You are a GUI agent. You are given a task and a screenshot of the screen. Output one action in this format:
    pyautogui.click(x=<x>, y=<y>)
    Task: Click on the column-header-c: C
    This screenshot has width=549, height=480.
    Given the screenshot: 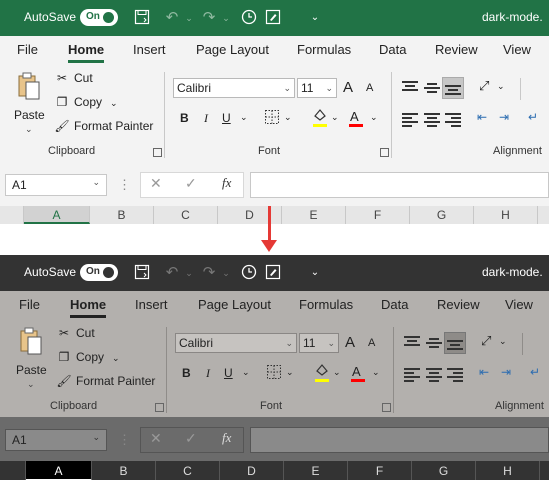 What is the action you would take?
    pyautogui.click(x=186, y=215)
    